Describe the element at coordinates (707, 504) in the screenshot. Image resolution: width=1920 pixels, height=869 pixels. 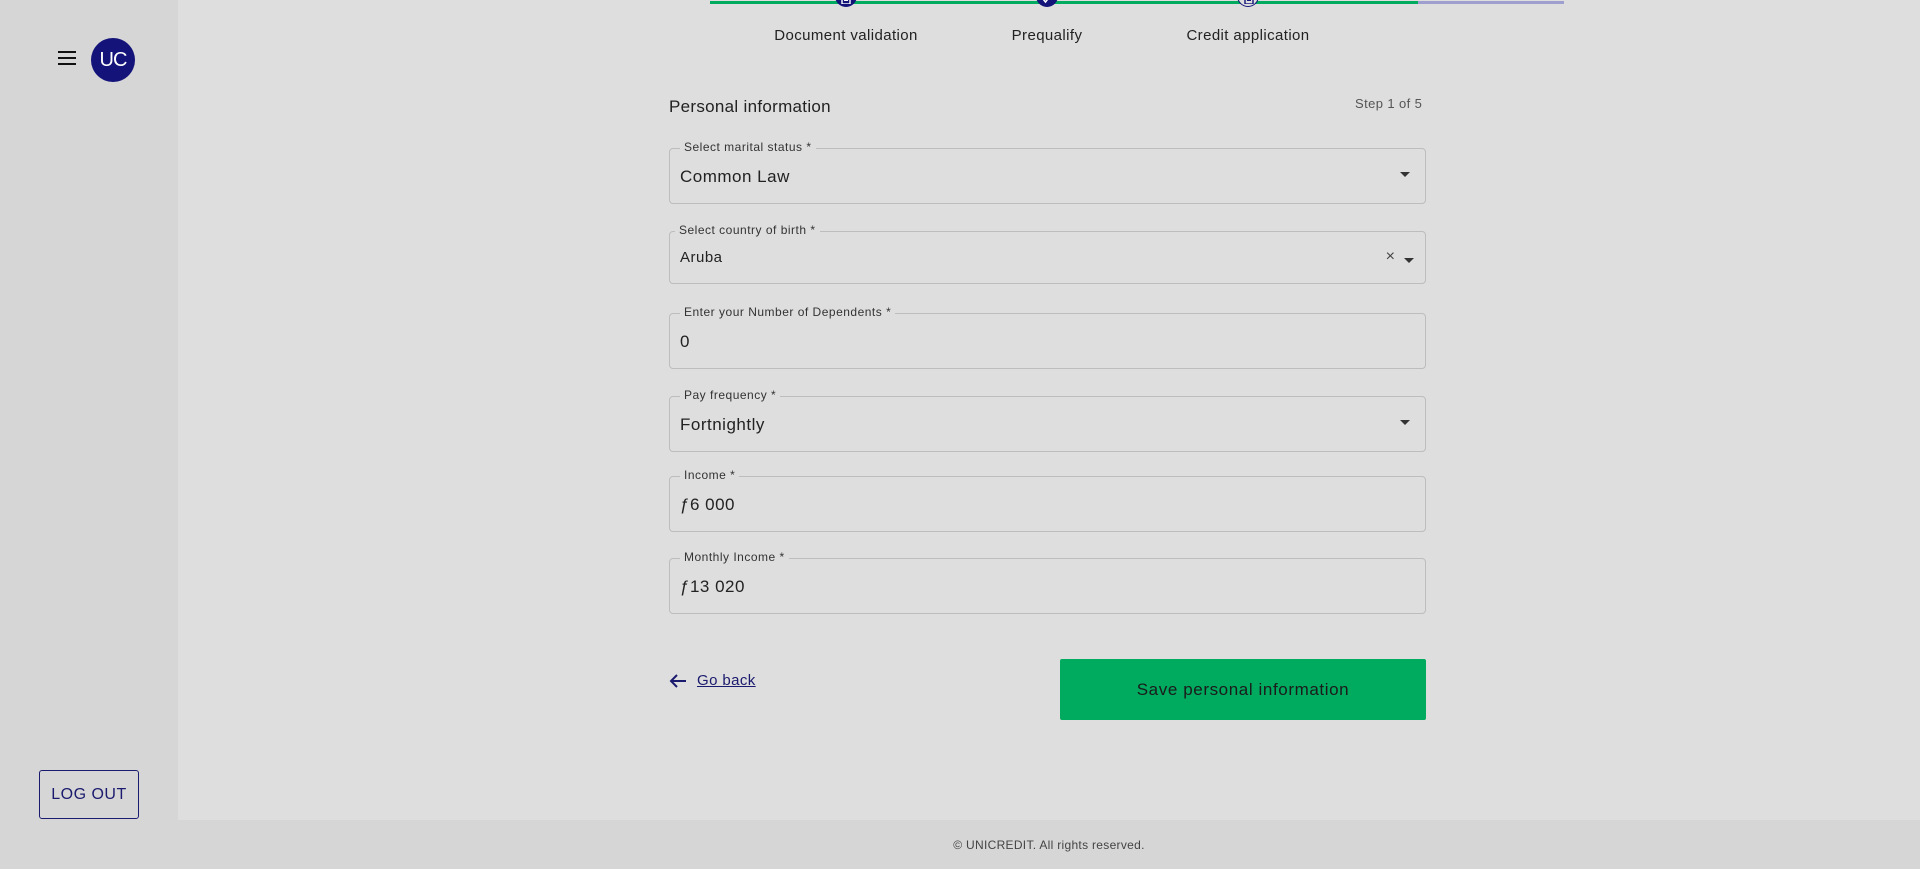
I see `income-value: ƒ6 000` at that location.